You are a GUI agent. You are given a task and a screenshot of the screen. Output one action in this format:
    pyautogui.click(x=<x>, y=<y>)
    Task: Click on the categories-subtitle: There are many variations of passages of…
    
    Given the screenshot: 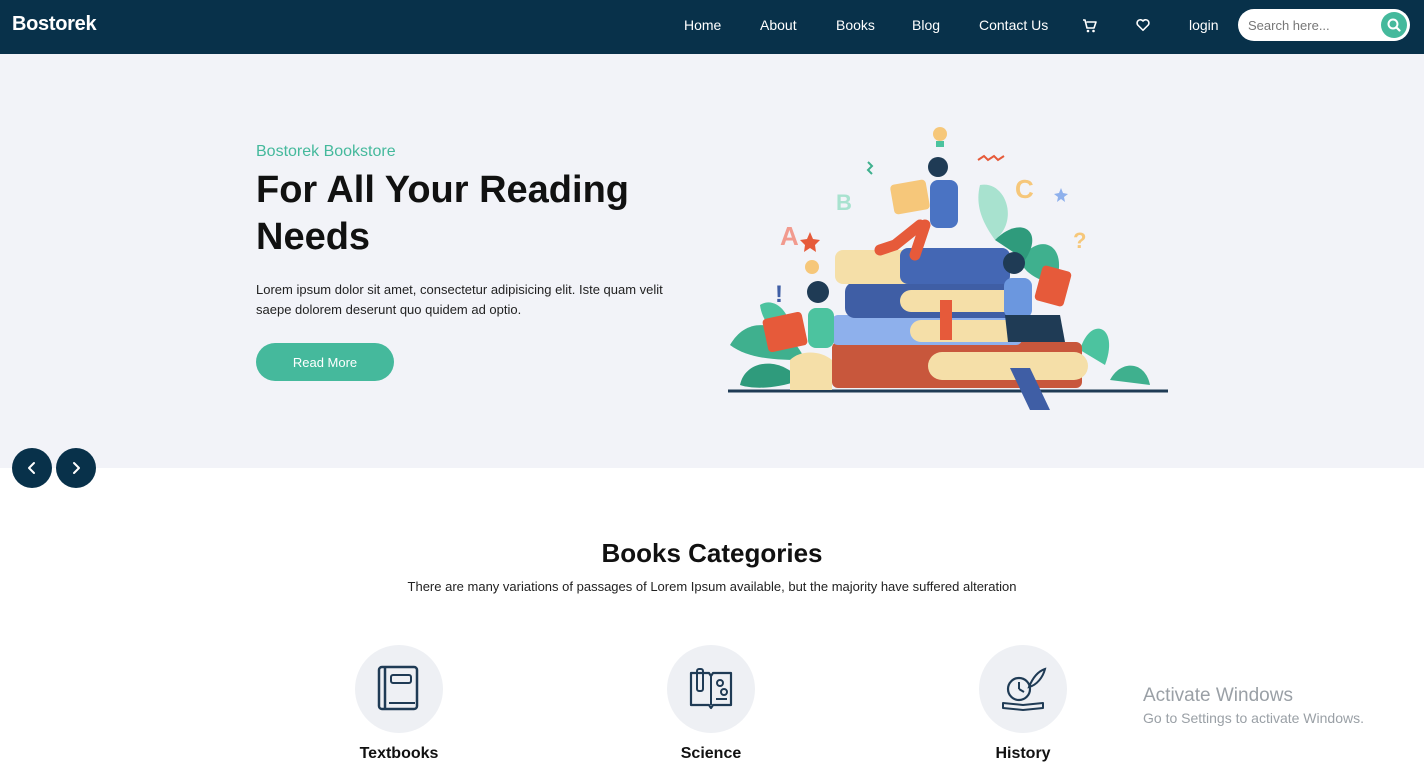 What is the action you would take?
    pyautogui.click(x=712, y=586)
    